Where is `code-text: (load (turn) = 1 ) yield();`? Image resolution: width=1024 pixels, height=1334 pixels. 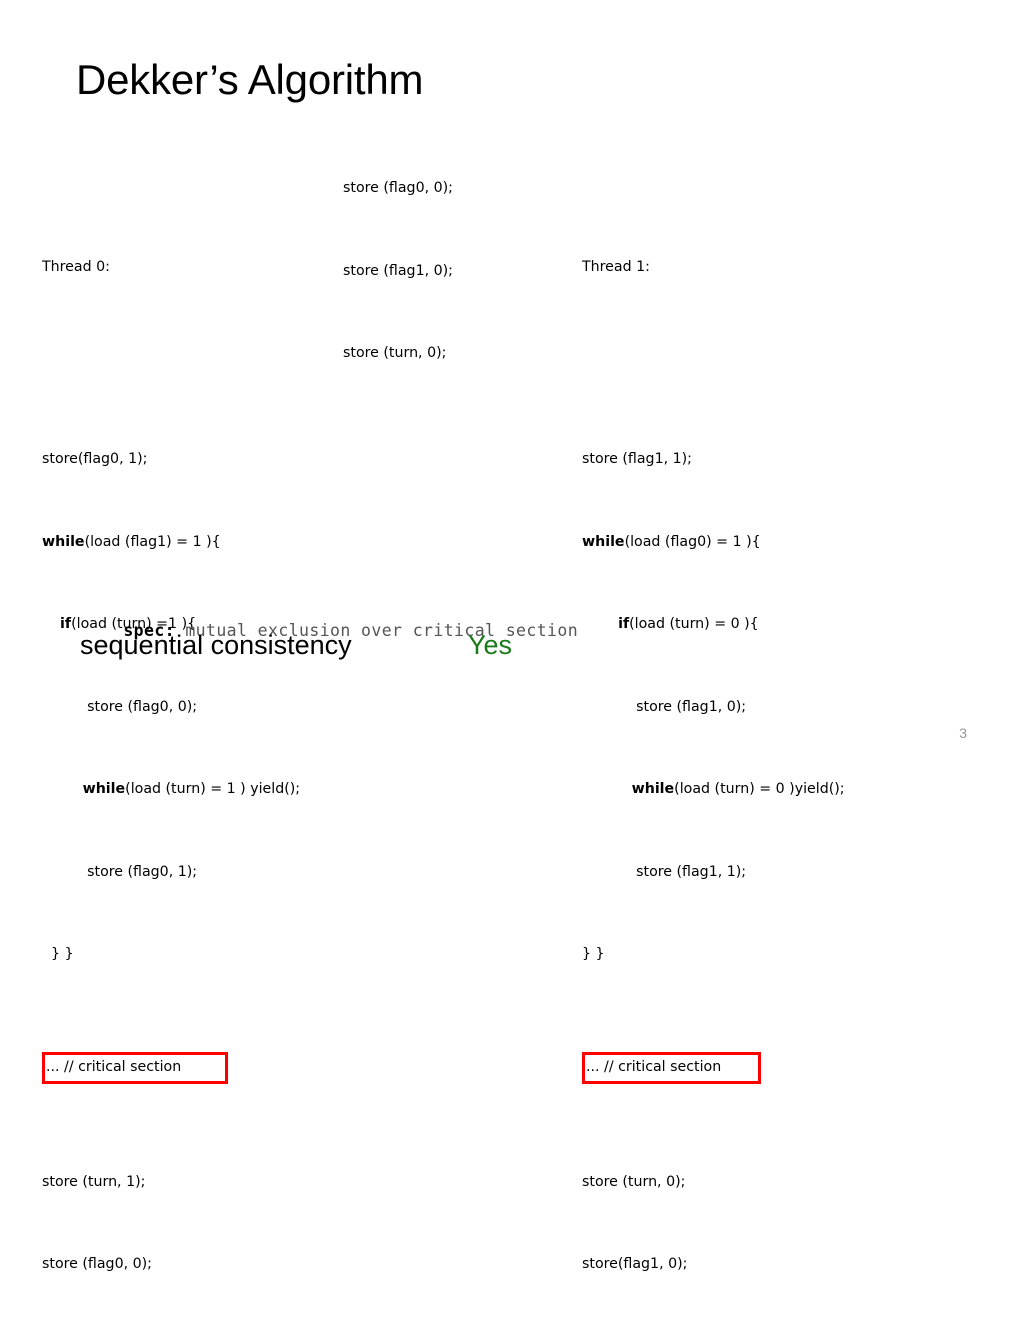
code-text: (load (turn) = 1 ) yield(); is located at coordinates (213, 789).